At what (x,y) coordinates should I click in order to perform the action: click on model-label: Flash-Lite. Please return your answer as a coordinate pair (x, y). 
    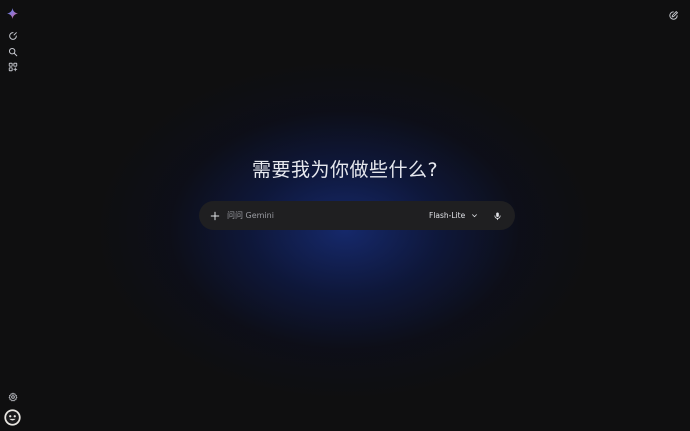
    Looking at the image, I should click on (447, 215).